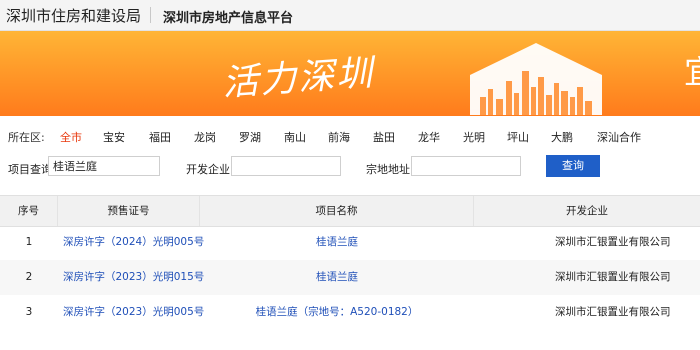 This screenshot has height=350, width=700. Describe the element at coordinates (129, 211) in the screenshot. I see `column-header-permit: 预售证号` at that location.